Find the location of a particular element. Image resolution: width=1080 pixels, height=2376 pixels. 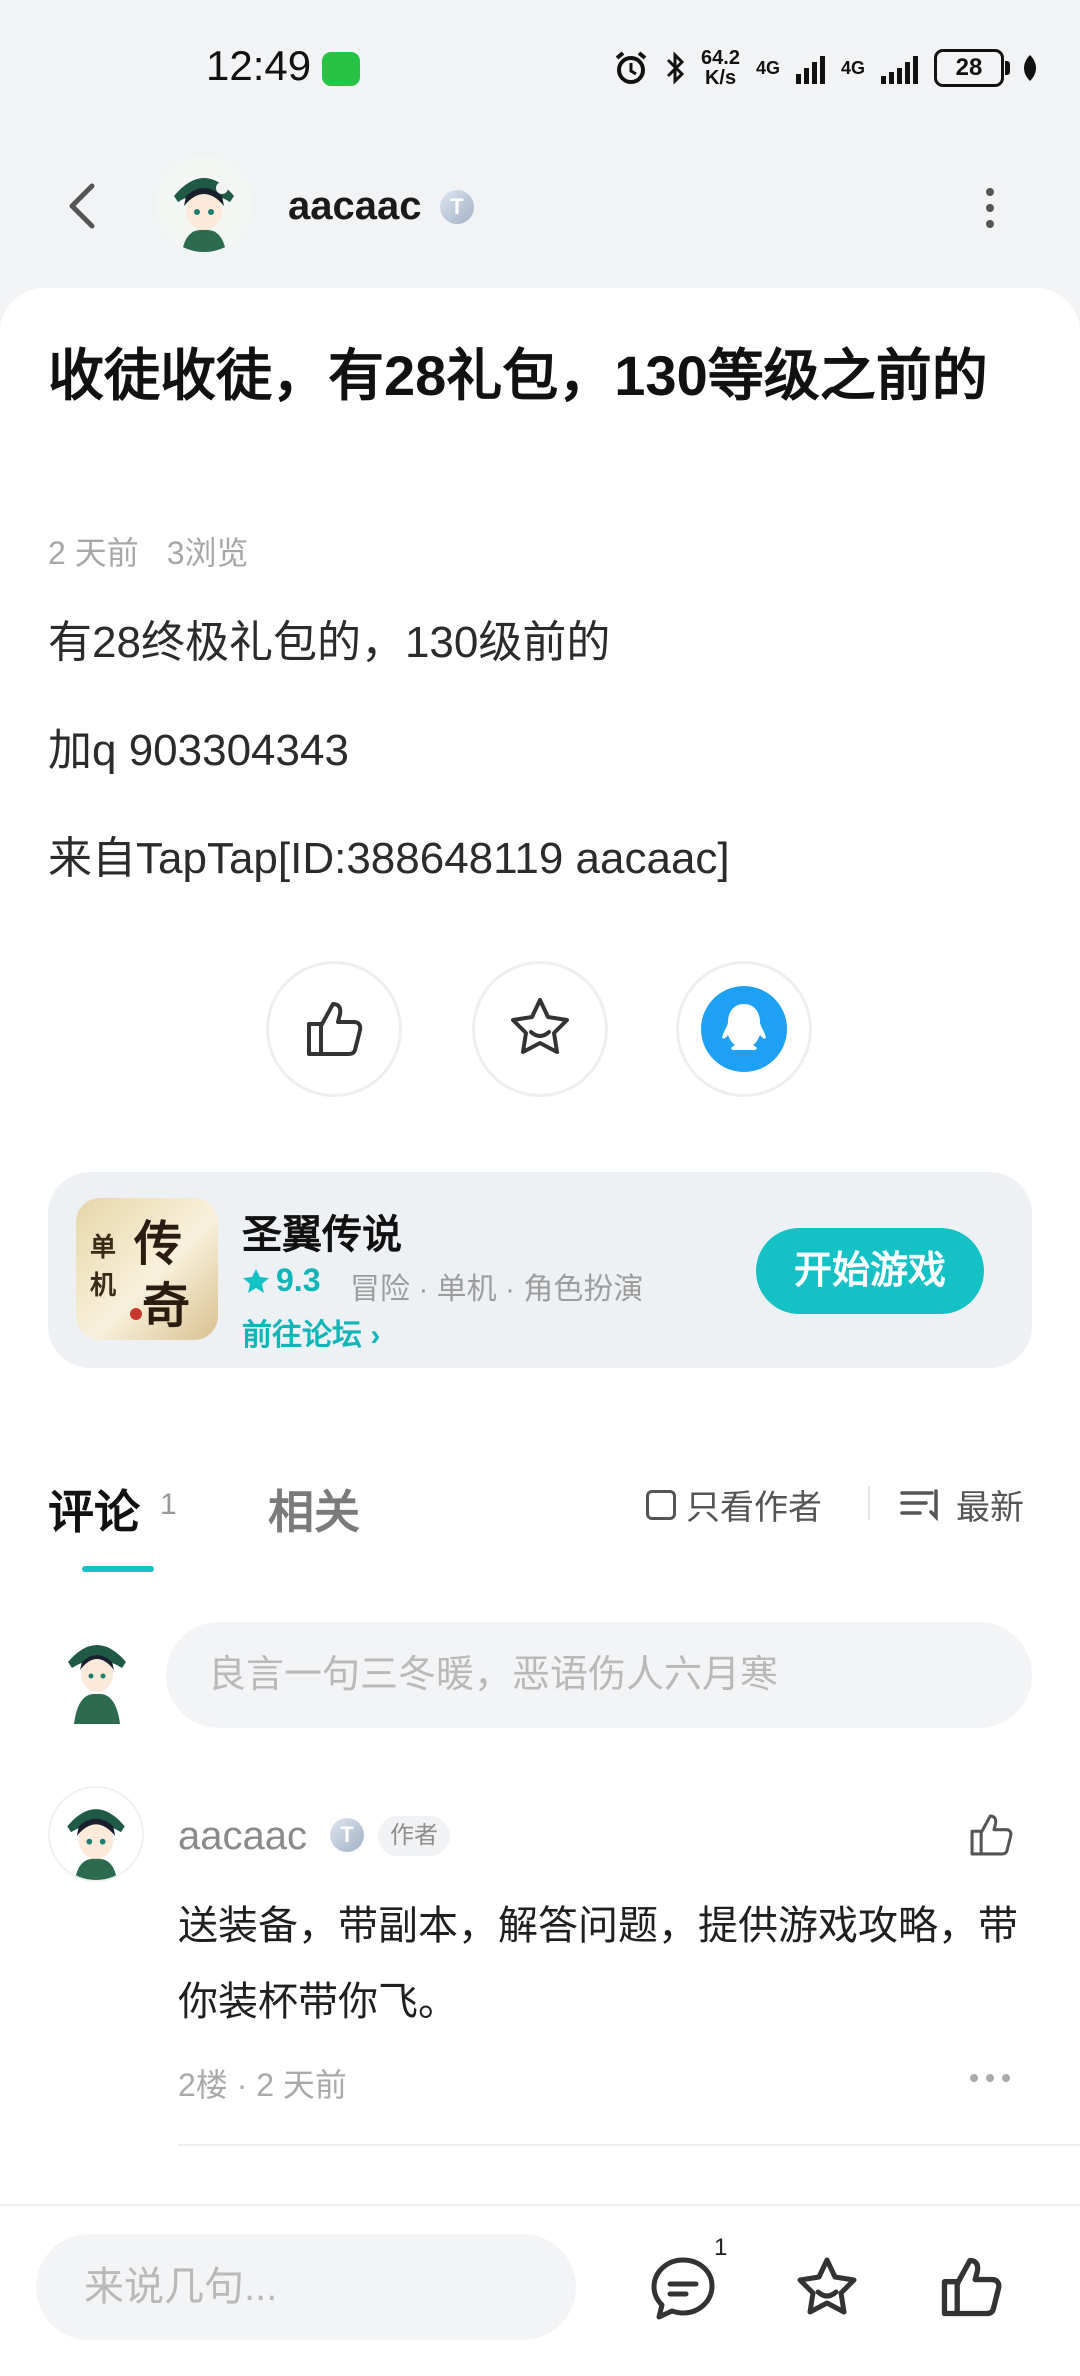

back-arrow-icon is located at coordinates (84, 206).